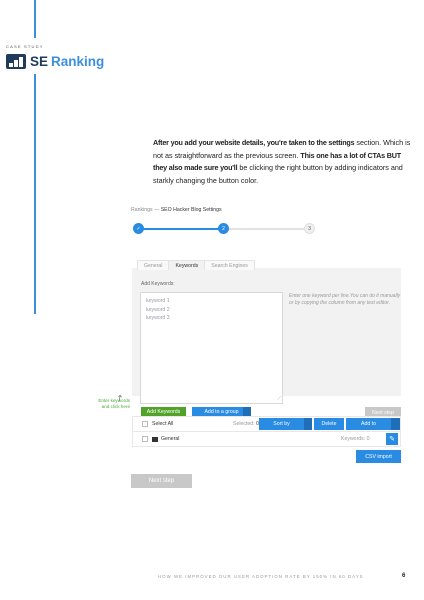 The image size is (424, 600). What do you see at coordinates (16, 61) in the screenshot?
I see `bar-chart-icon` at bounding box center [16, 61].